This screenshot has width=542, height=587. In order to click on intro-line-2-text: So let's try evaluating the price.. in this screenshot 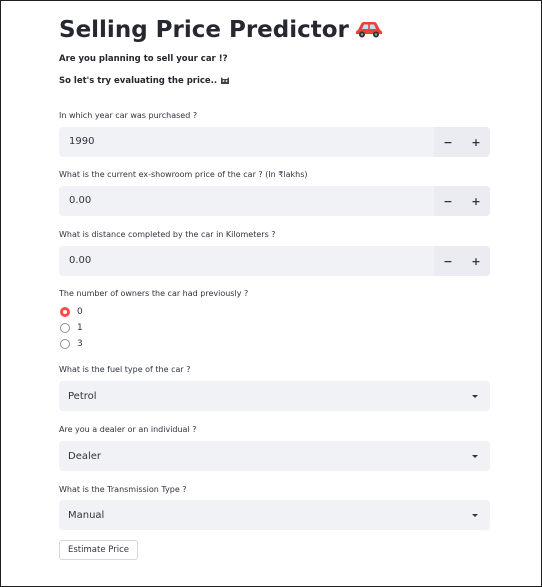, I will do `click(138, 81)`.